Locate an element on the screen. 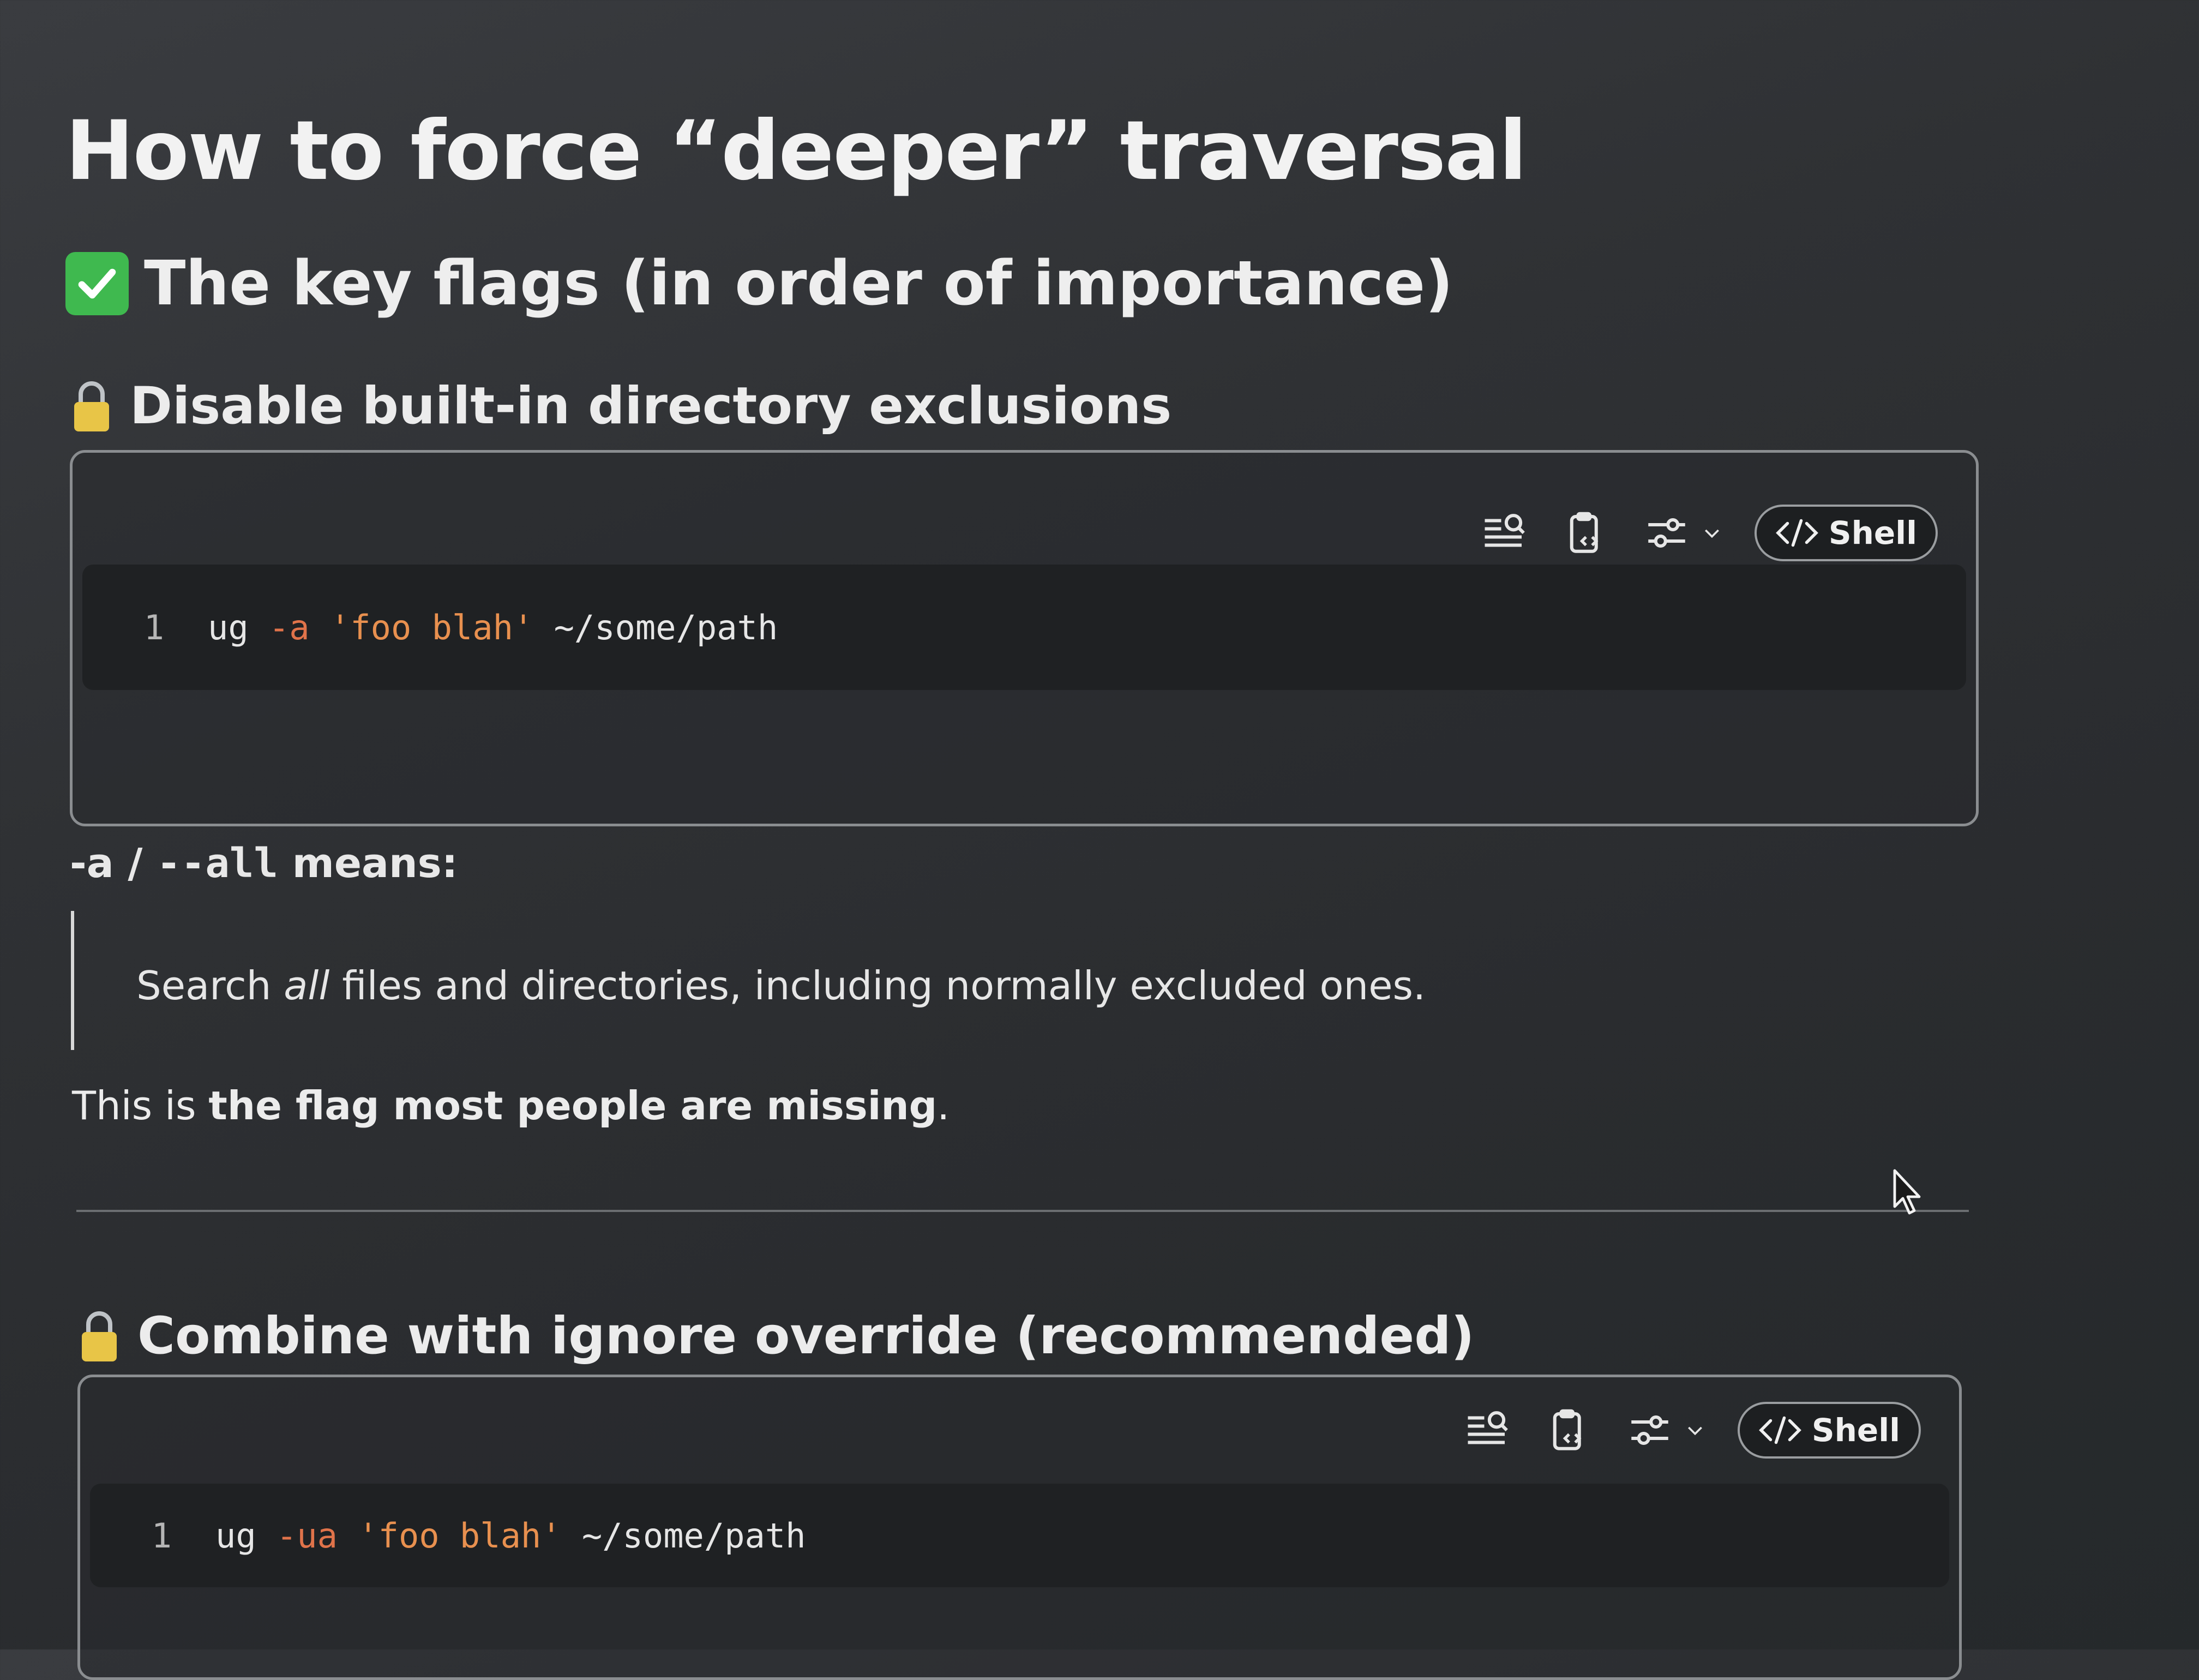 Image resolution: width=2199 pixels, height=1680 pixels. page-title: How to force “deeper” traversal is located at coordinates (796, 151).